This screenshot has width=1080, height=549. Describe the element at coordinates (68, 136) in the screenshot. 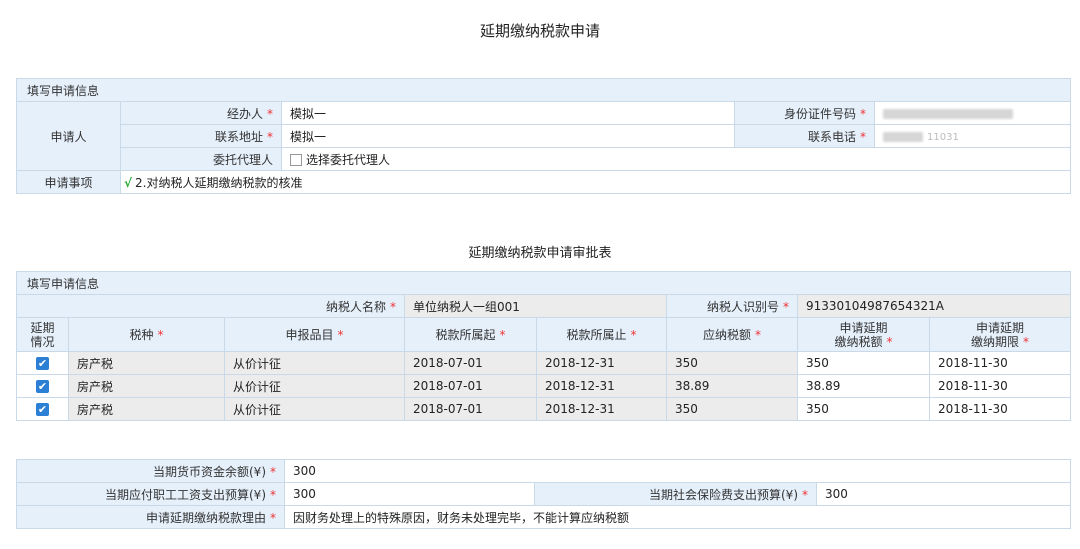

I see `applicant-group-label: 申请人` at that location.